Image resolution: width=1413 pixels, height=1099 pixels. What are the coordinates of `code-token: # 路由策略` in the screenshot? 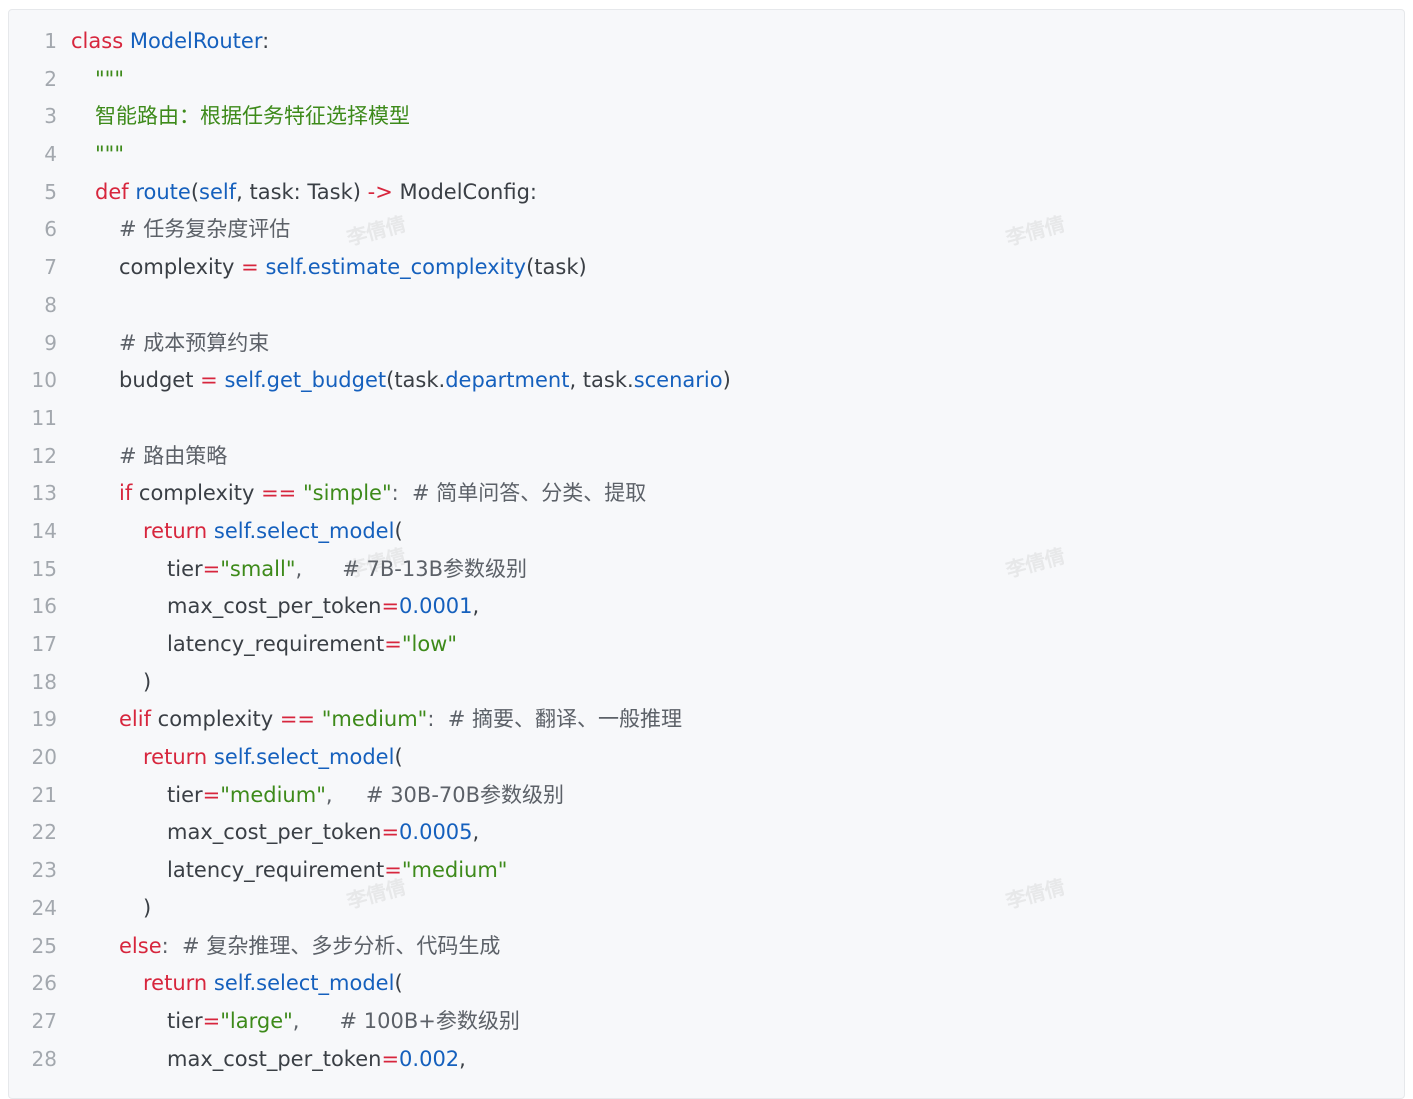 It's located at (173, 455).